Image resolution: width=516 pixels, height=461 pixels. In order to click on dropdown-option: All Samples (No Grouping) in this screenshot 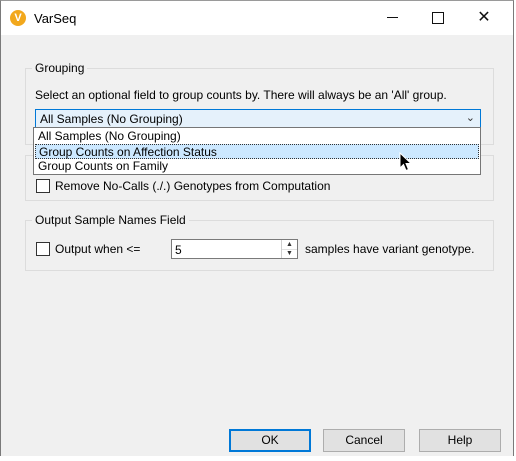, I will do `click(257, 136)`.